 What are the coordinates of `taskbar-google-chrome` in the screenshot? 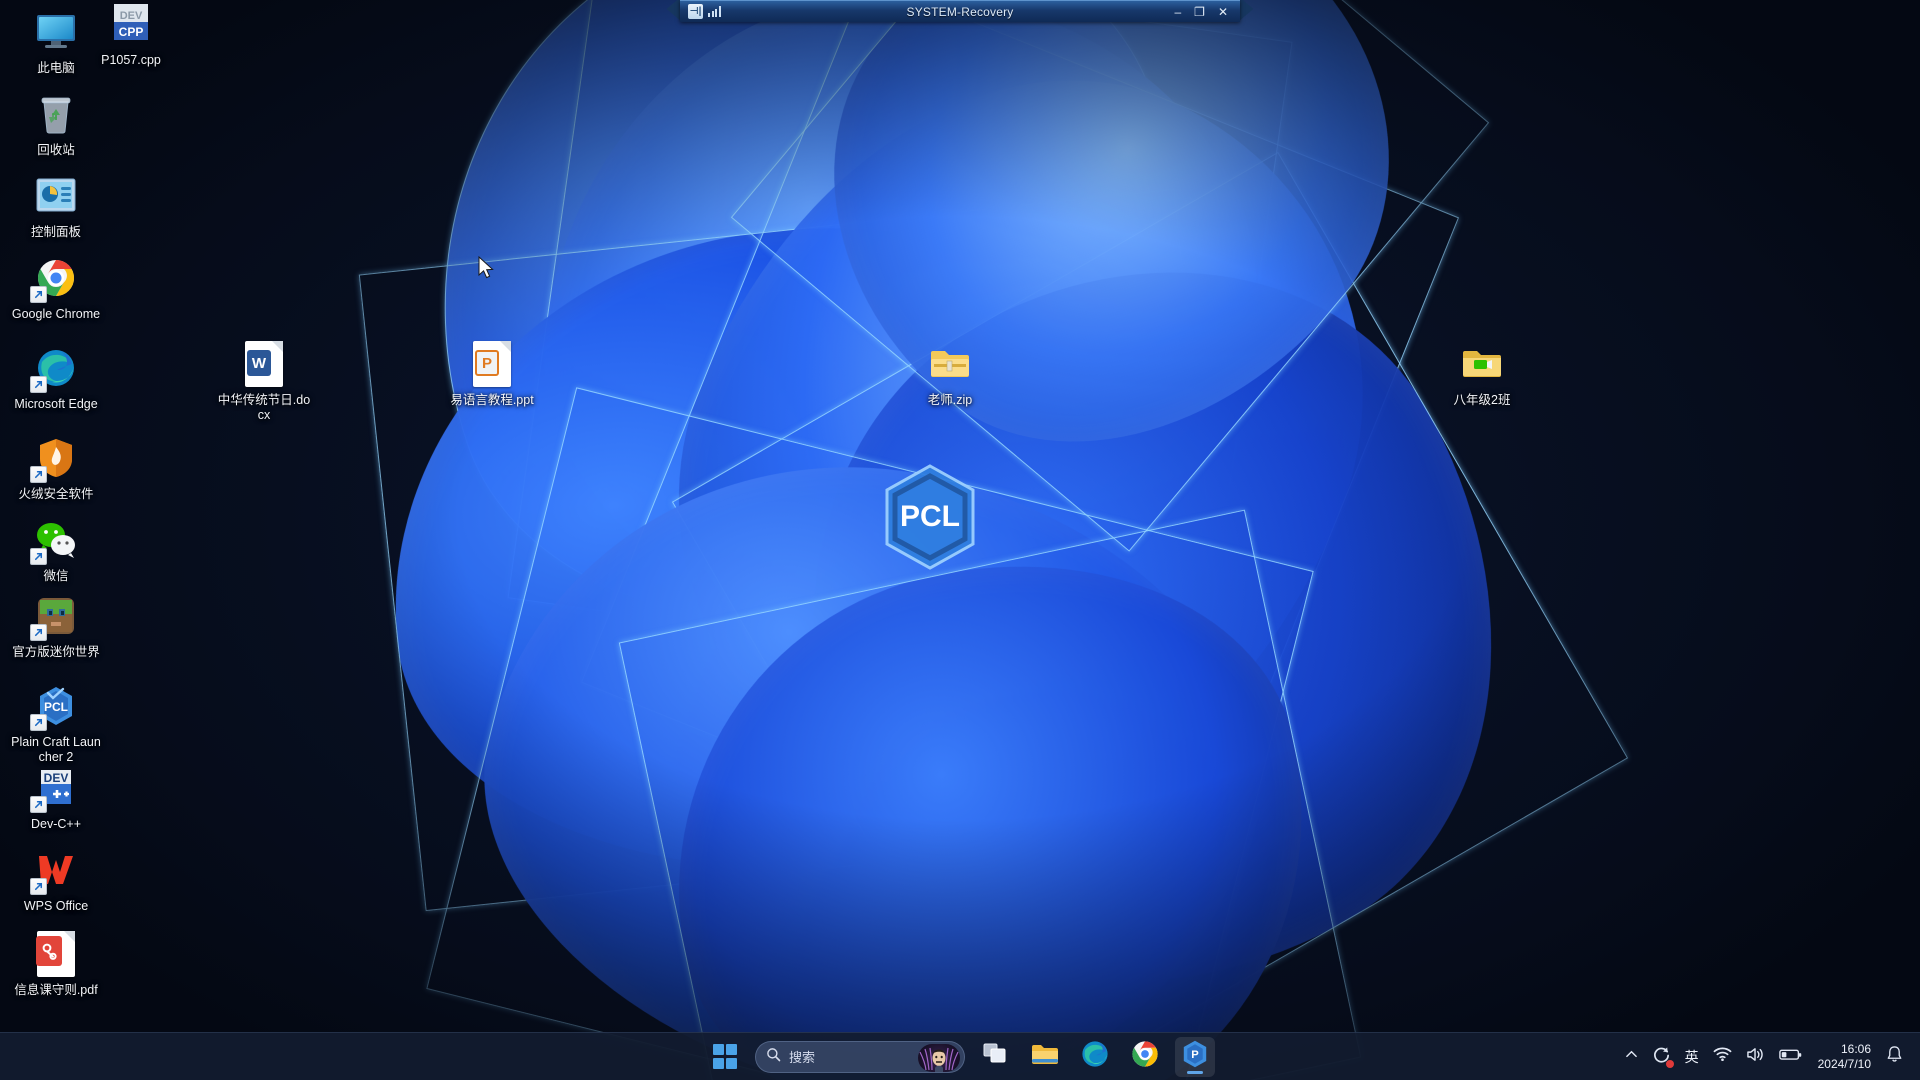 It's located at (1145, 1057).